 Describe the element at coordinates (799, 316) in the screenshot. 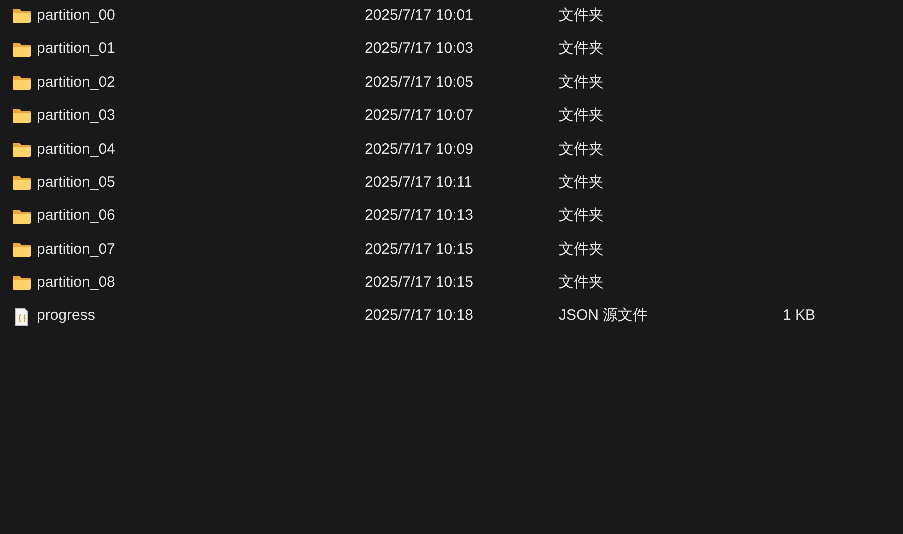

I see `file-size: 1 KB` at that location.